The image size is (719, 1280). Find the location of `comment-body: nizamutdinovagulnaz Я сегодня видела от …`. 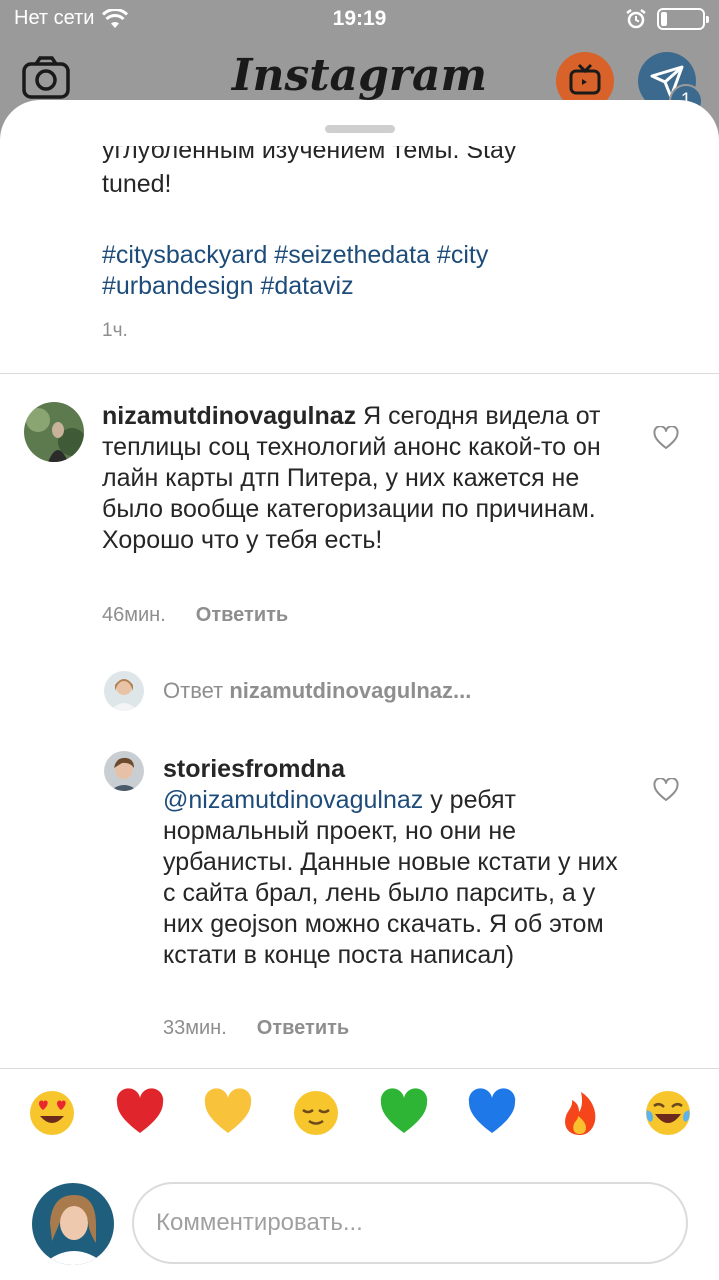

comment-body: nizamutdinovagulnaz Я сегодня видела от … is located at coordinates (362, 478).